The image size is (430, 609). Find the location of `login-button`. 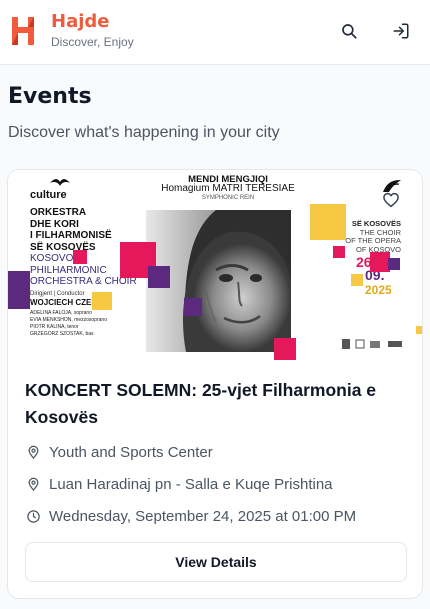

login-button is located at coordinates (401, 32).